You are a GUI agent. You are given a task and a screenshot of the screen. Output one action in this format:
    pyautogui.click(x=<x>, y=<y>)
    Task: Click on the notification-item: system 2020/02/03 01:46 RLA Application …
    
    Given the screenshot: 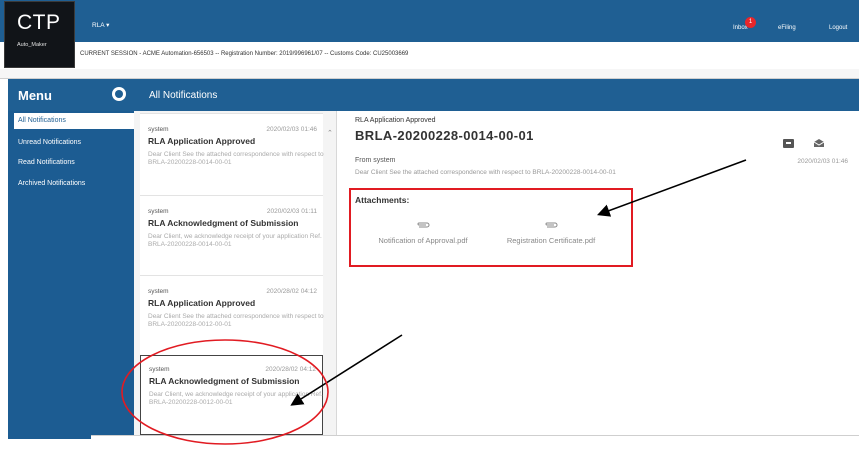 What is the action you would take?
    pyautogui.click(x=232, y=154)
    